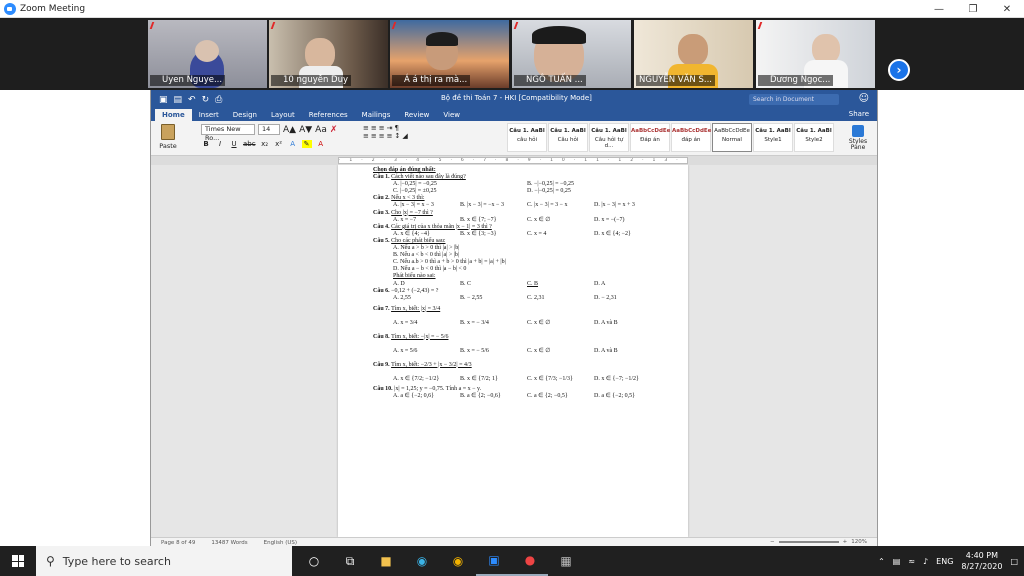 This screenshot has width=1024, height=576. What do you see at coordinates (386, 561) in the screenshot?
I see `file-explorer-icon: ■` at bounding box center [386, 561].